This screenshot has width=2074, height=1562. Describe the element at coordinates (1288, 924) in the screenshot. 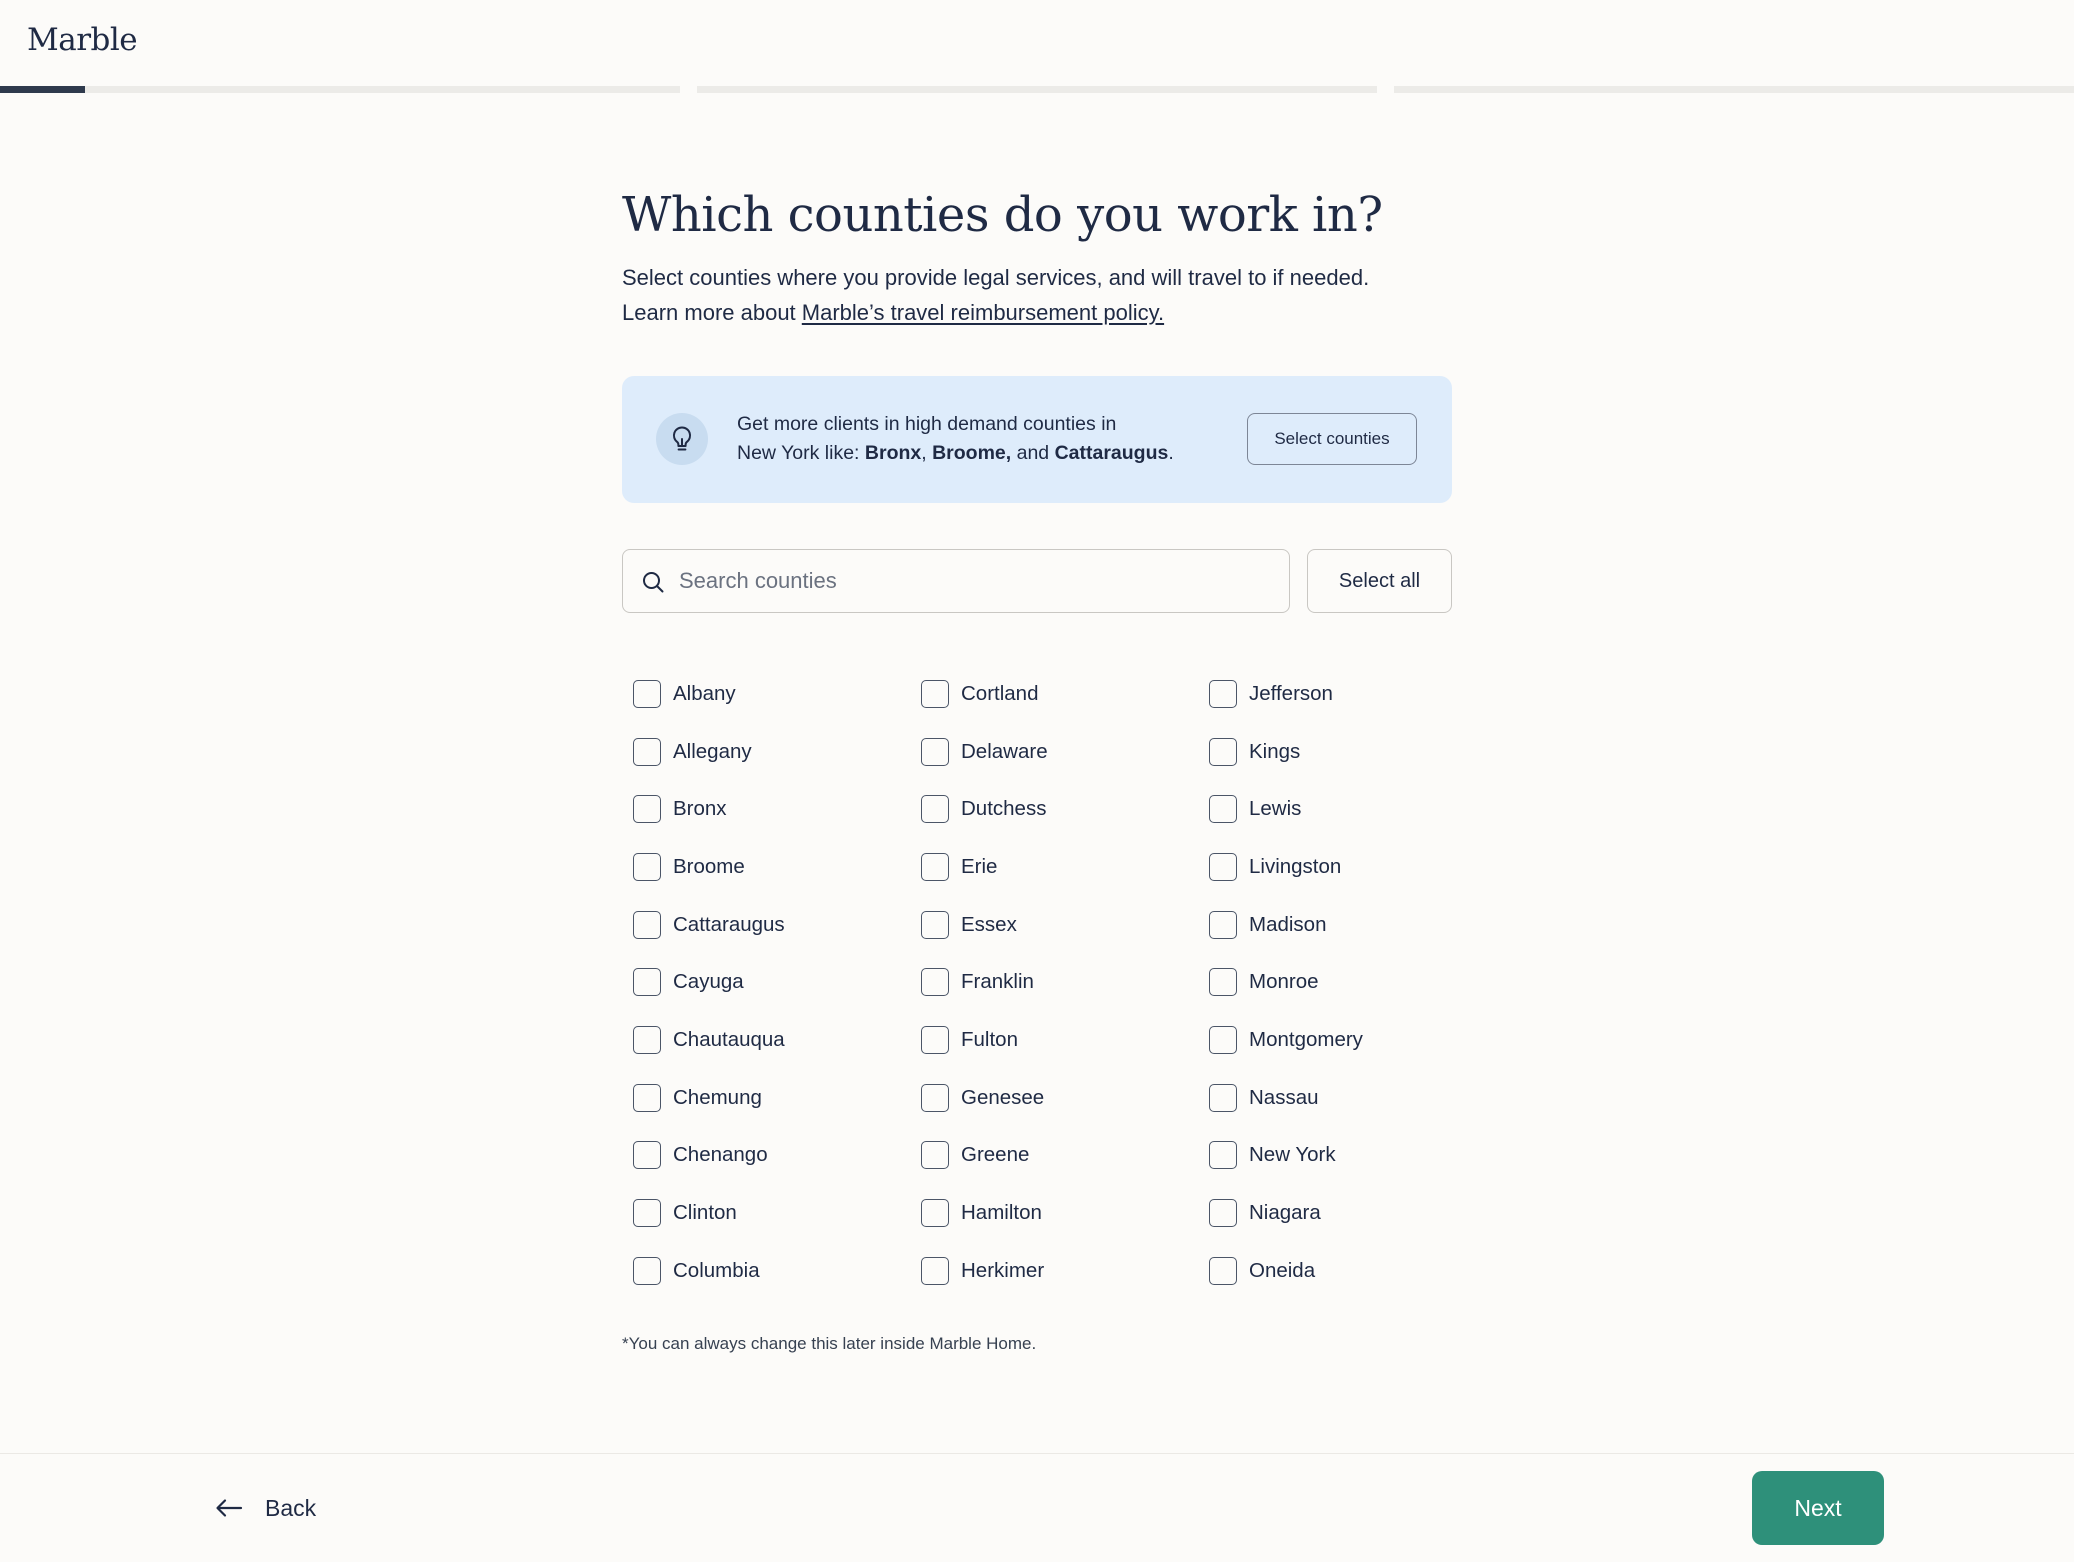

I see `county-label: Madison` at that location.